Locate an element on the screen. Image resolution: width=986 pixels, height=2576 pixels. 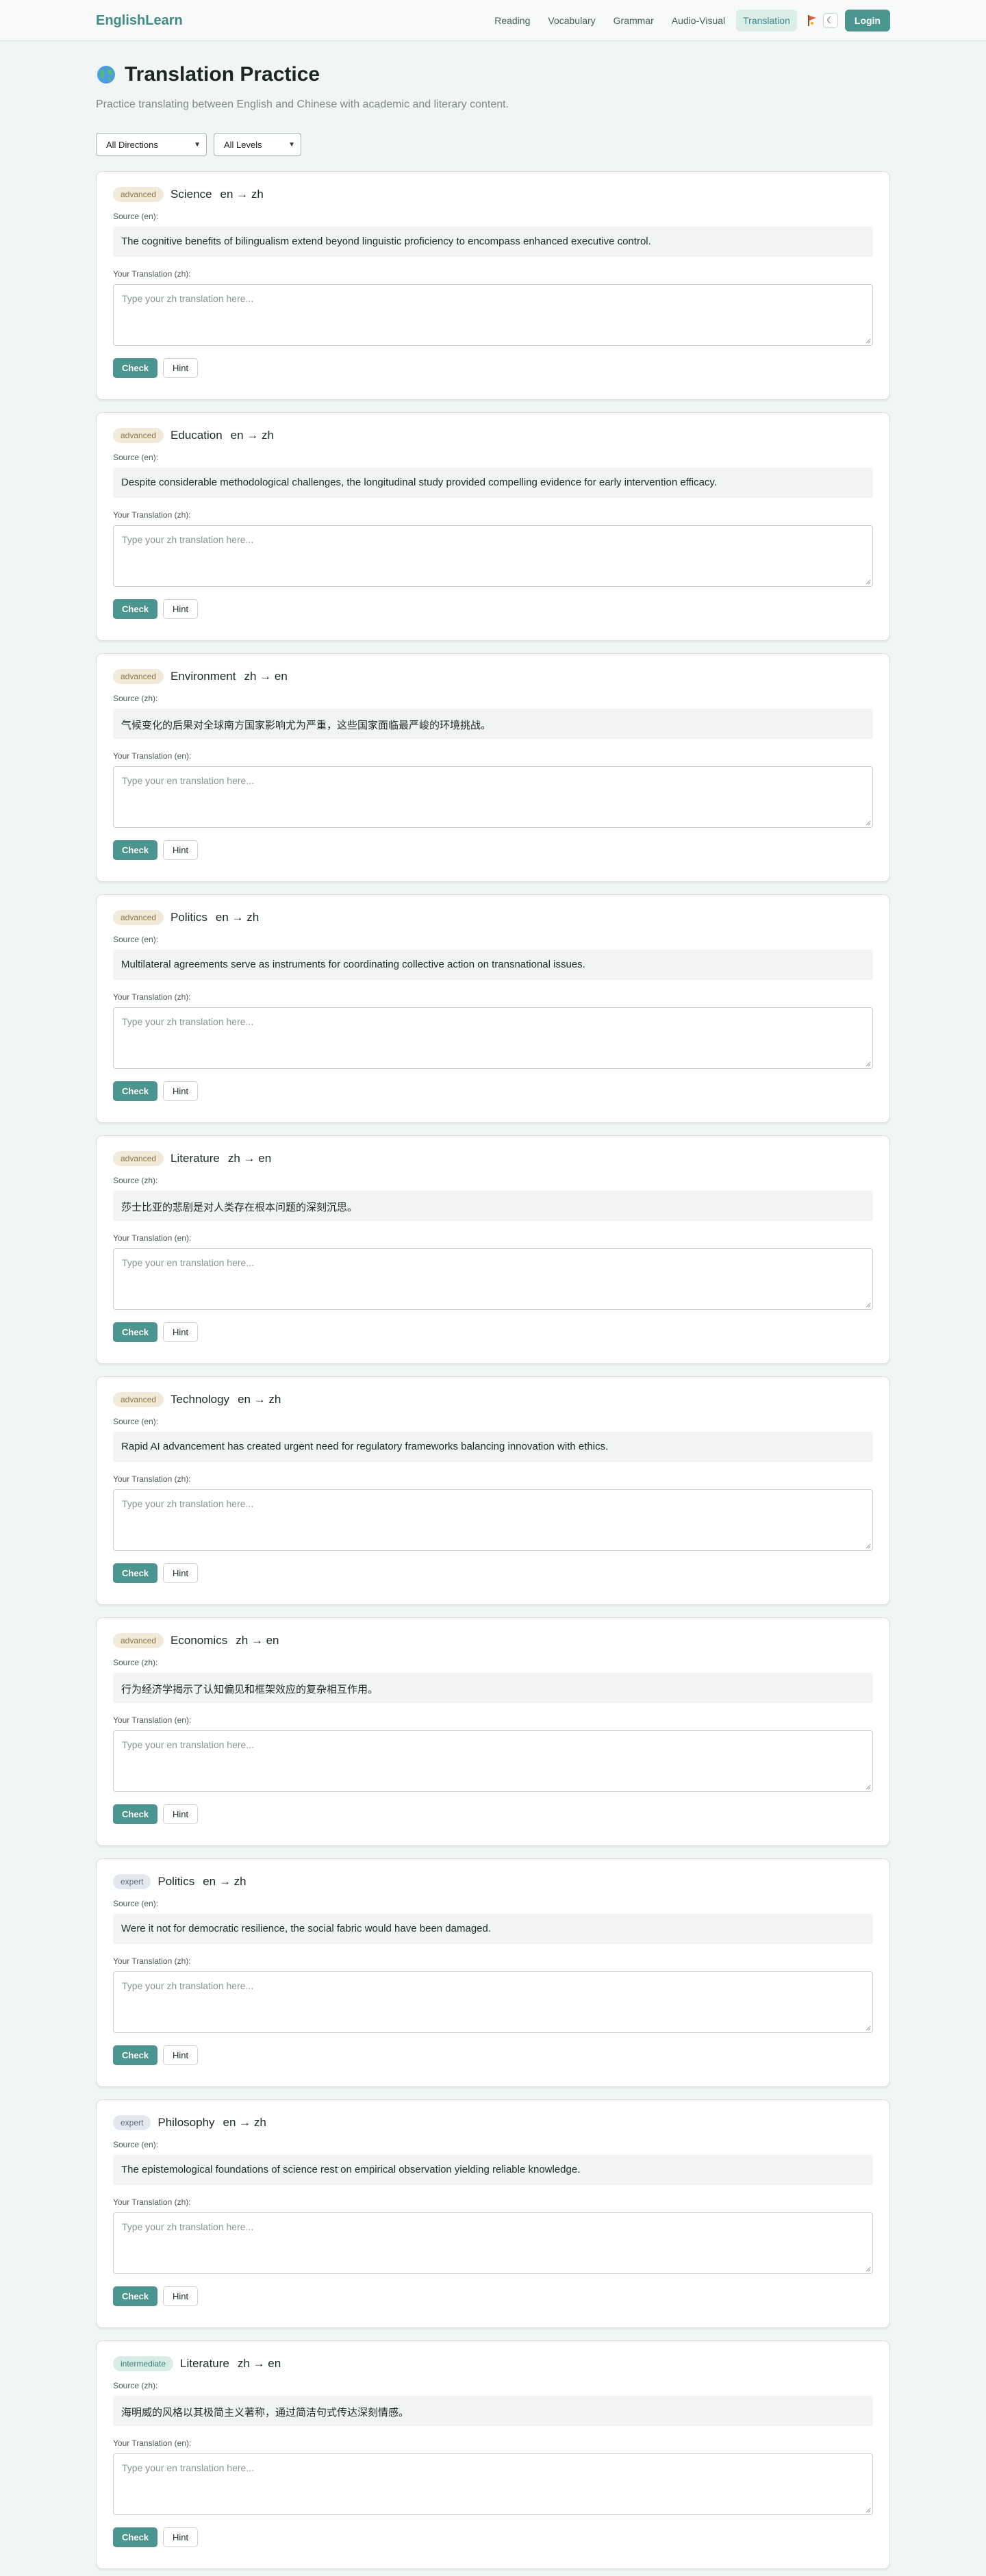
exercise-header: advanced Economics zh → en is located at coordinates (493, 1641).